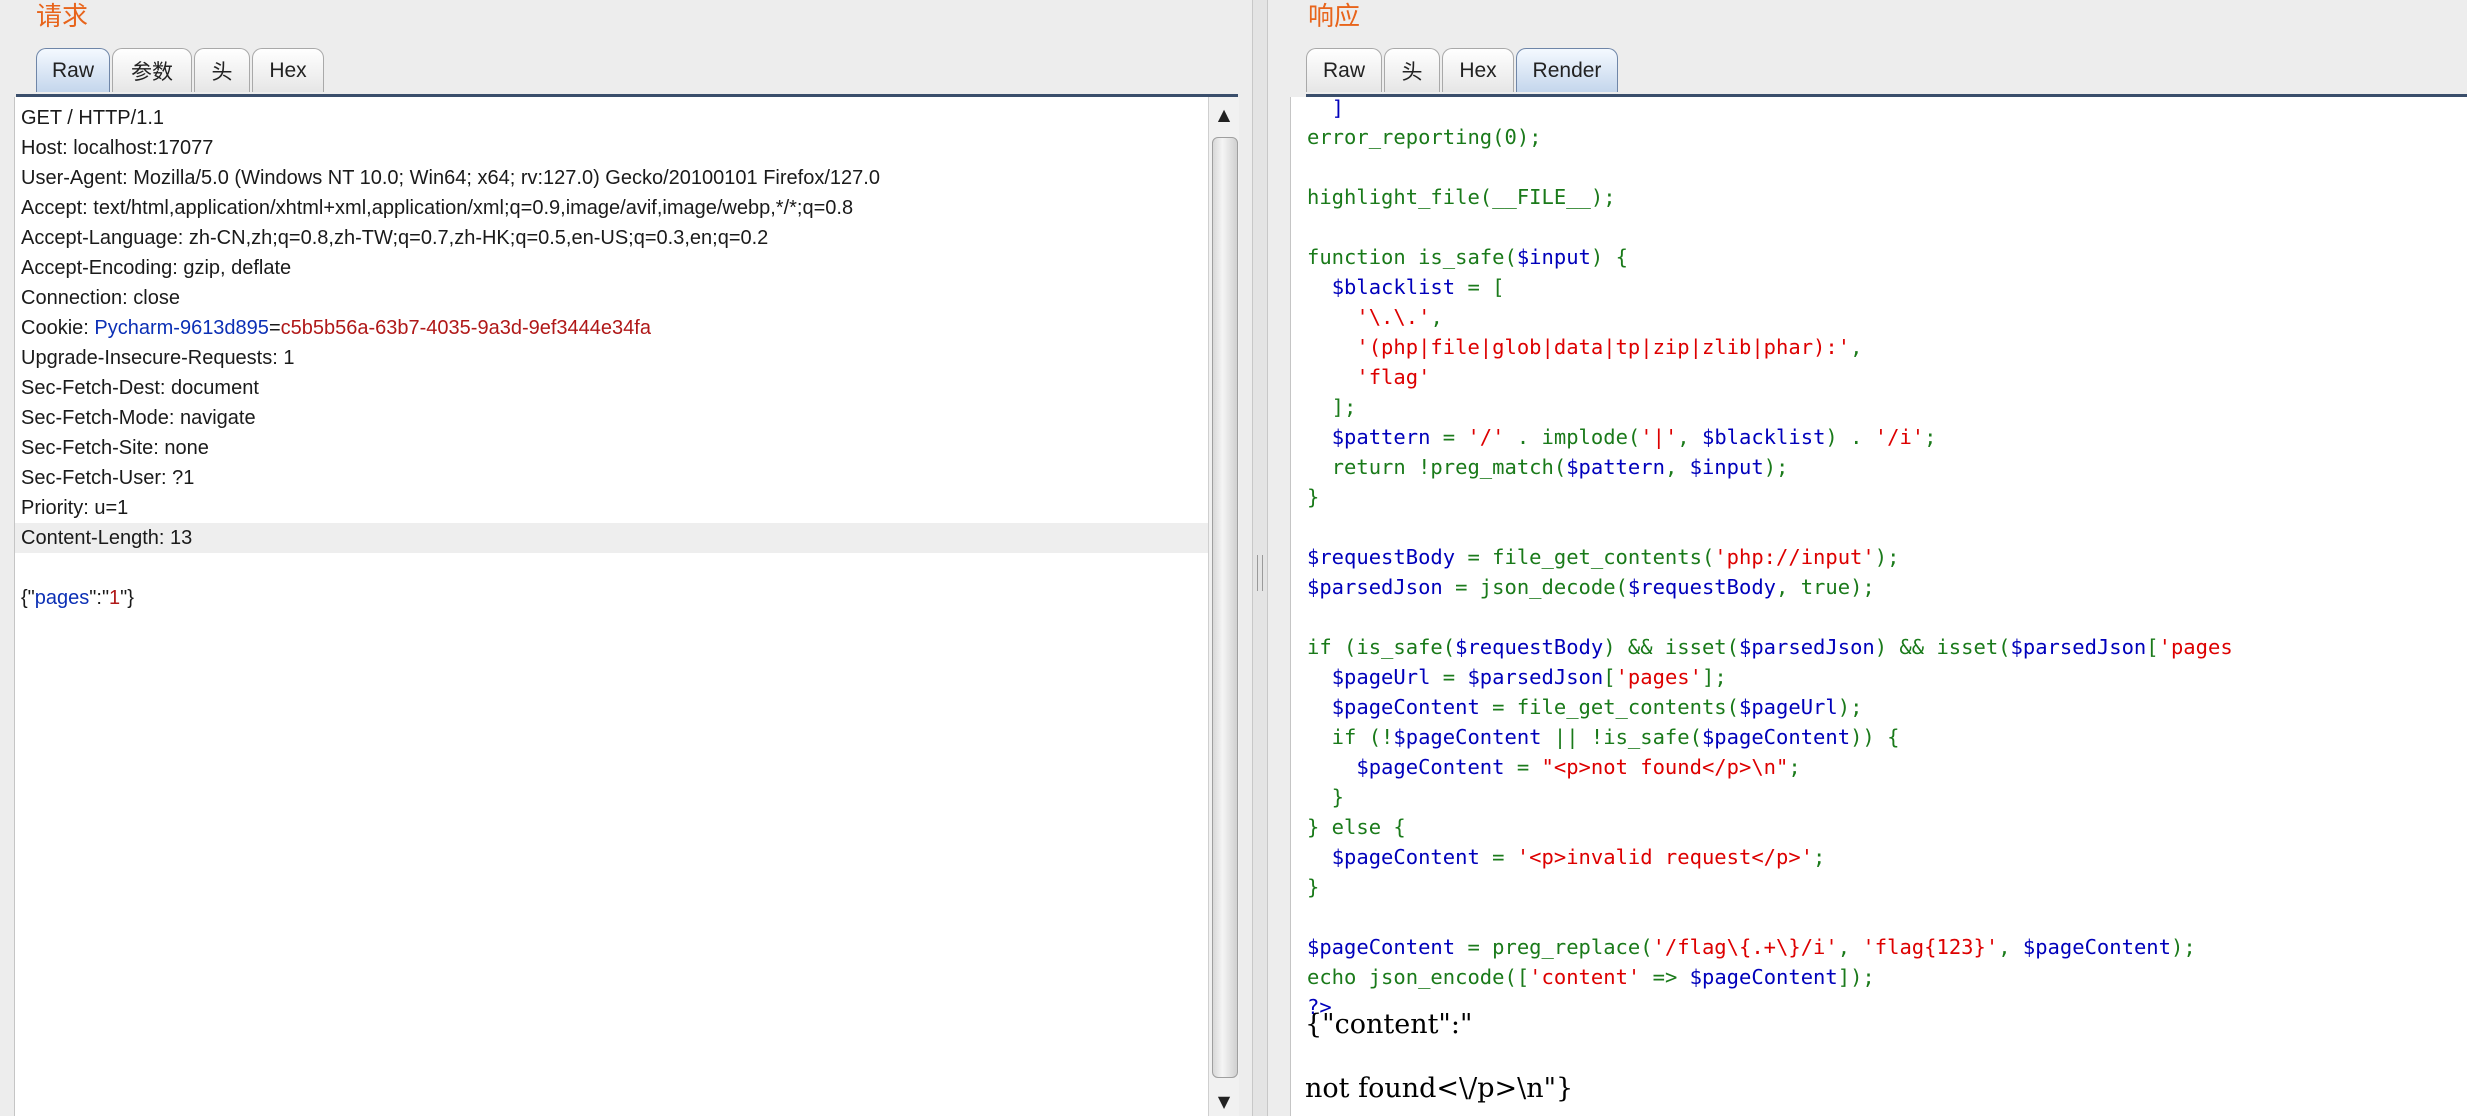 The image size is (2467, 1116). Describe the element at coordinates (58, 328) in the screenshot. I see `cookie-label: Cookie:` at that location.